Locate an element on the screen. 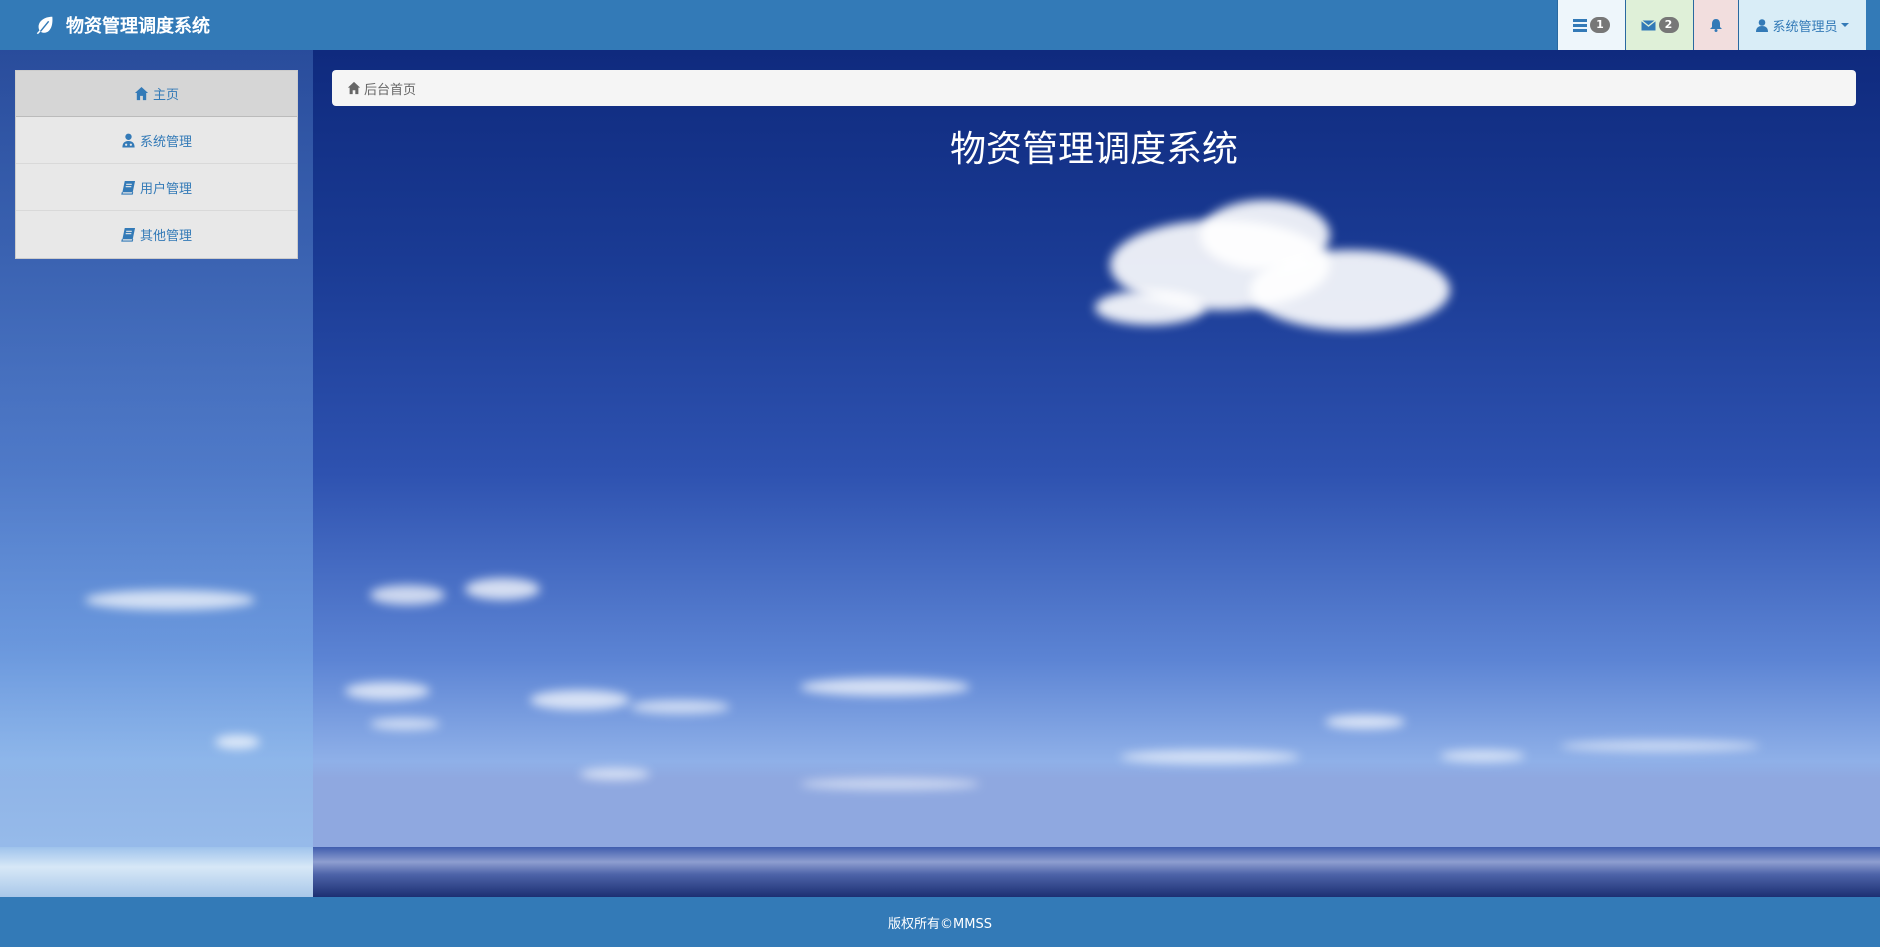 Image resolution: width=1880 pixels, height=947 pixels. navbar-right: 1 2 系统管理员 is located at coordinates (1711, 25).